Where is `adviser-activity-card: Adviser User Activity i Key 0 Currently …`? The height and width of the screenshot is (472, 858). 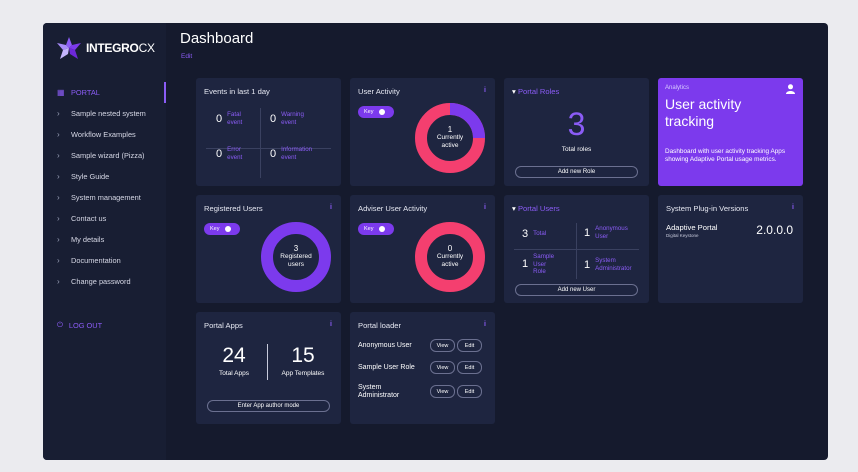
adviser-activity-card: Adviser User Activity i Key 0 Currently … is located at coordinates (422, 249).